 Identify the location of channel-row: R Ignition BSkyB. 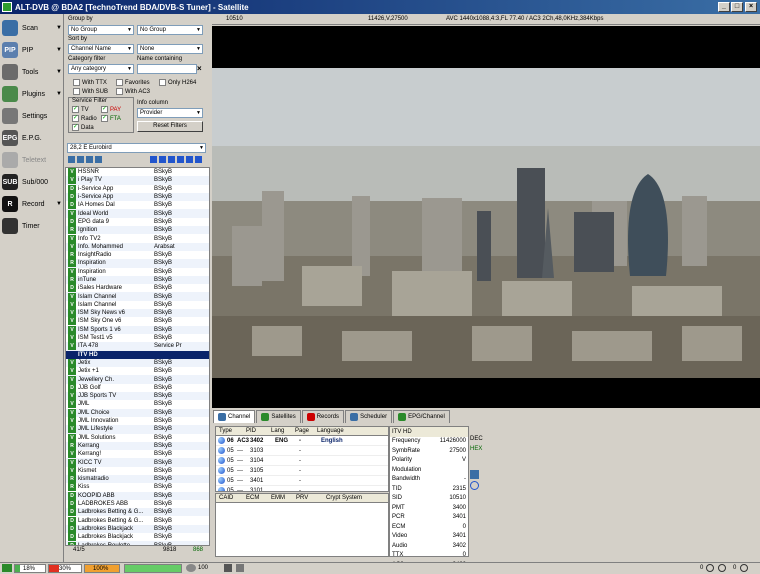
(137, 230).